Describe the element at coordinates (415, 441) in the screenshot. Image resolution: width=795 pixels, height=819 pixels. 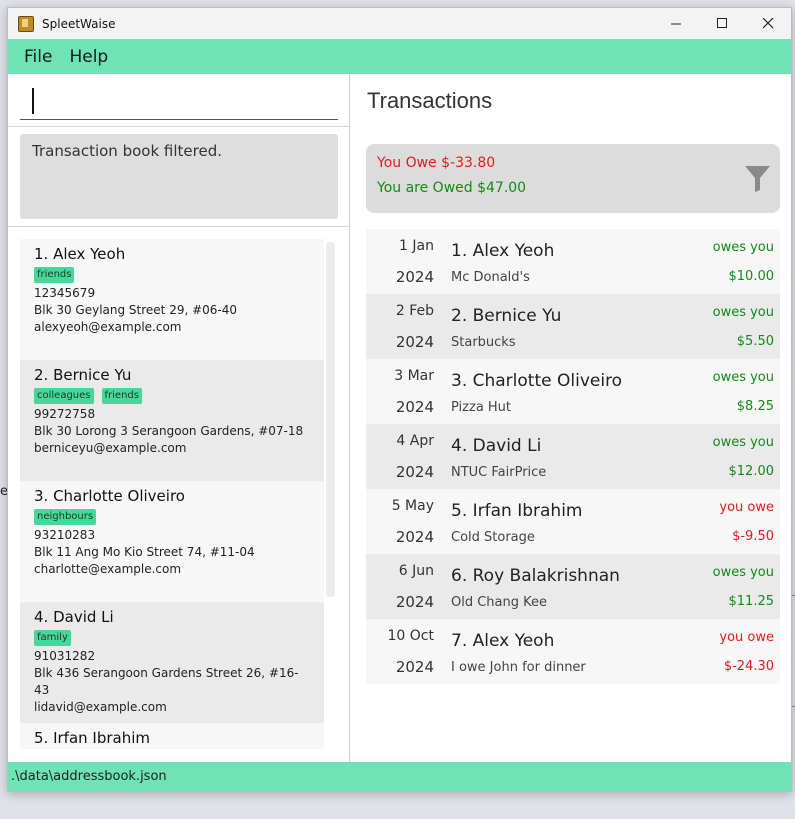
I see `transaction-day: 4 Apr` at that location.